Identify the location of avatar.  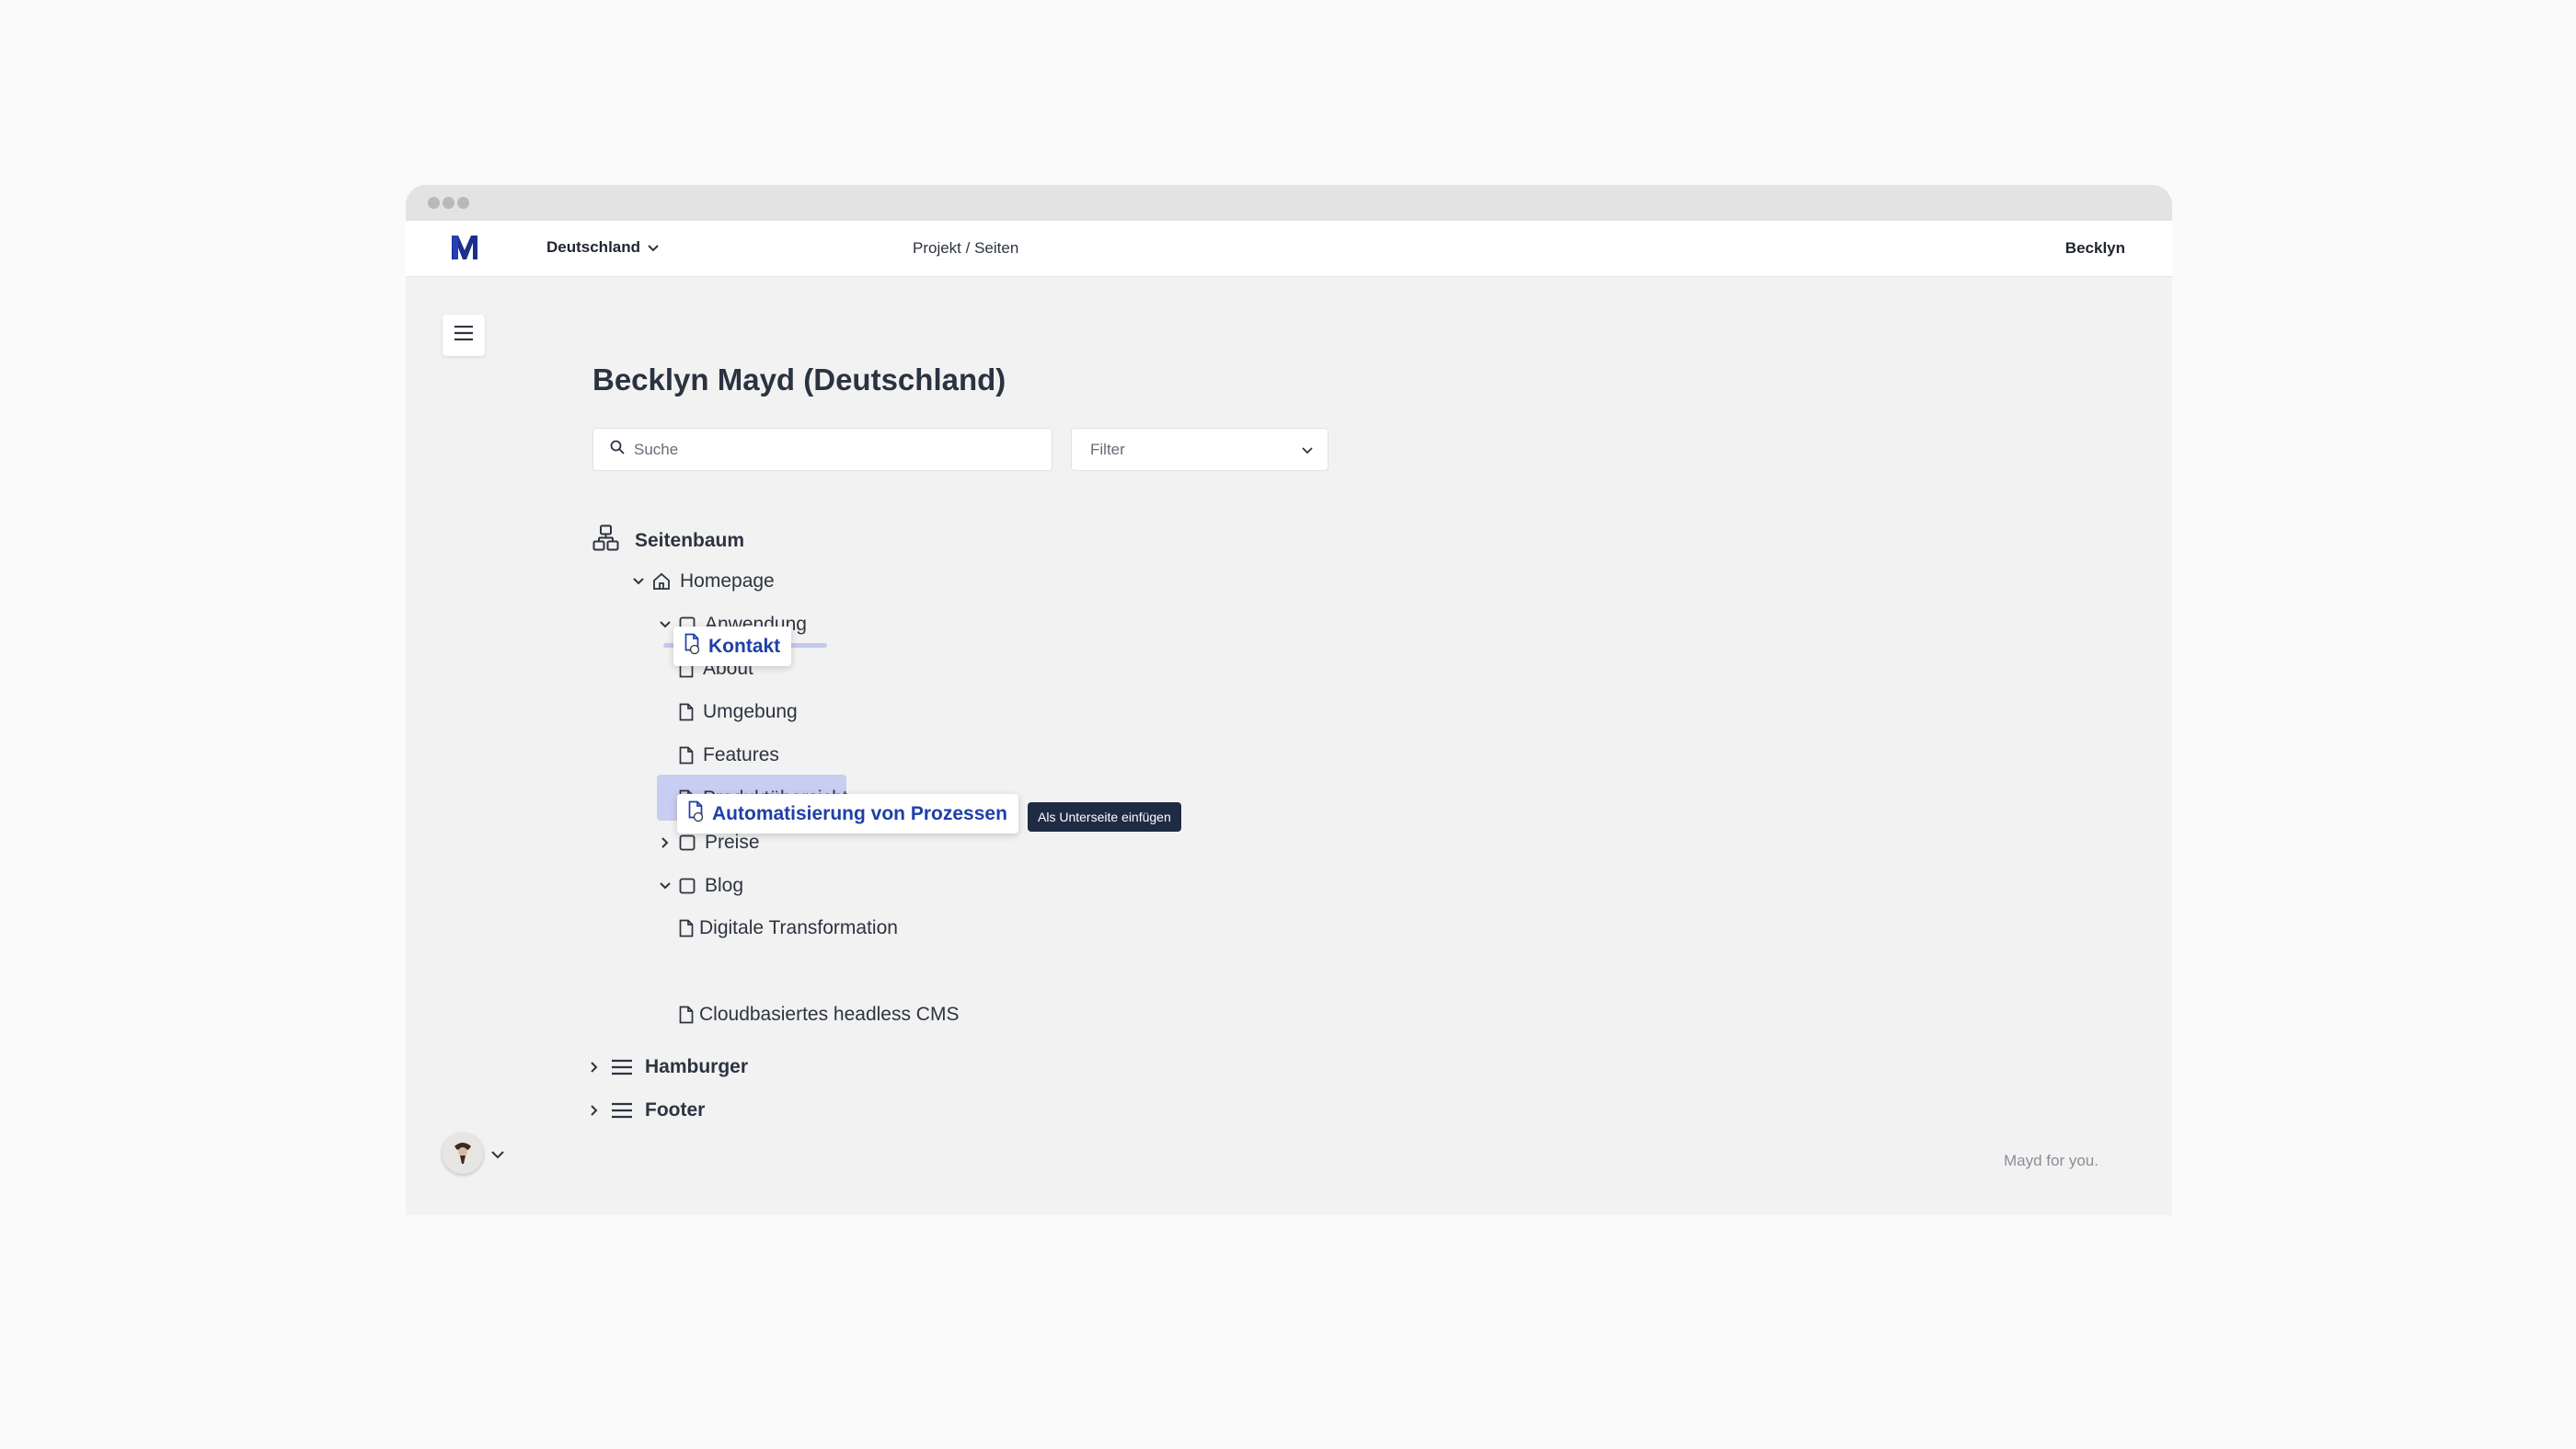
(463, 1153).